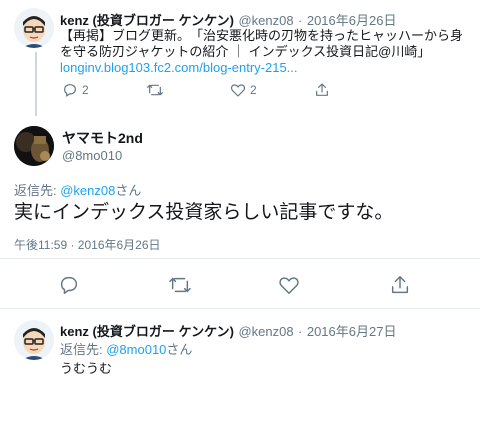 The height and width of the screenshot is (424, 480). I want to click on tweet-header: ヤマモト2nd @8mo010, so click(102, 147).